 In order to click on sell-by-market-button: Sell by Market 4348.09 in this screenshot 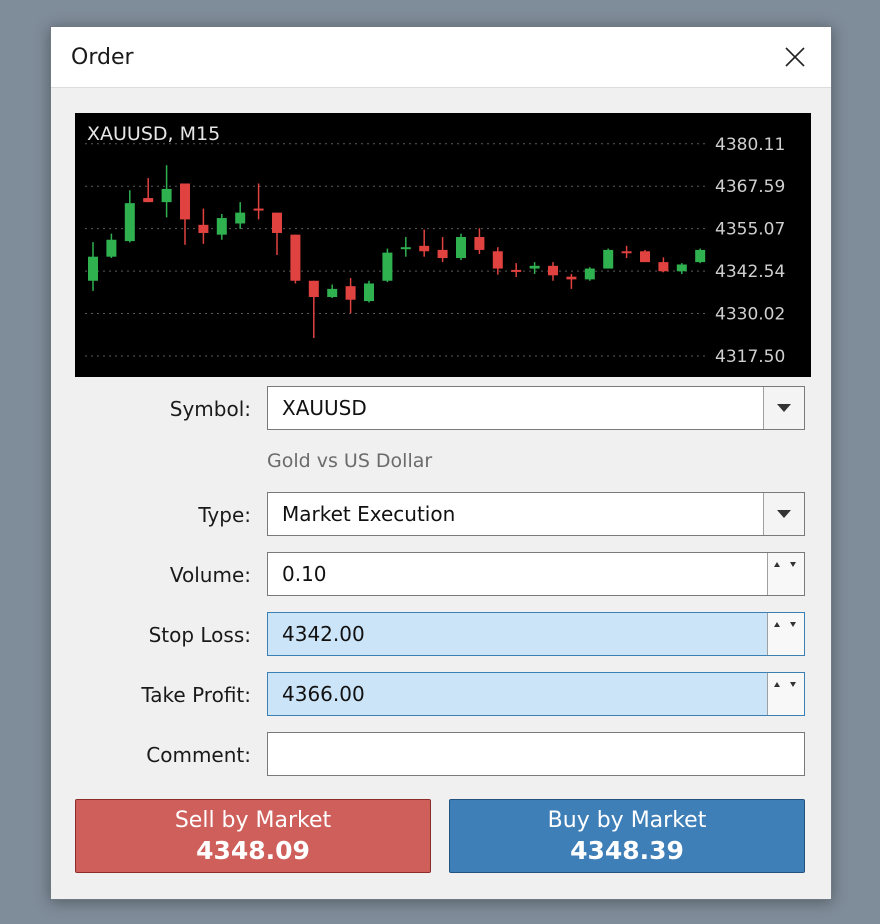, I will do `click(253, 836)`.